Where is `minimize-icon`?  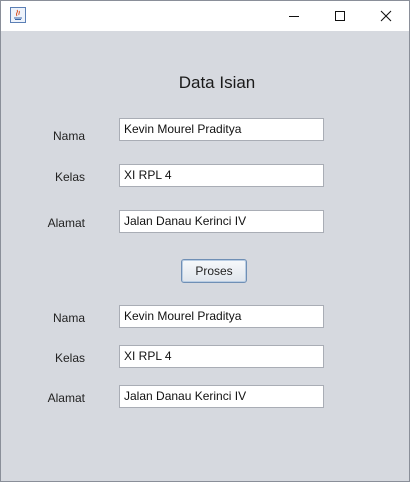
minimize-icon is located at coordinates (294, 16).